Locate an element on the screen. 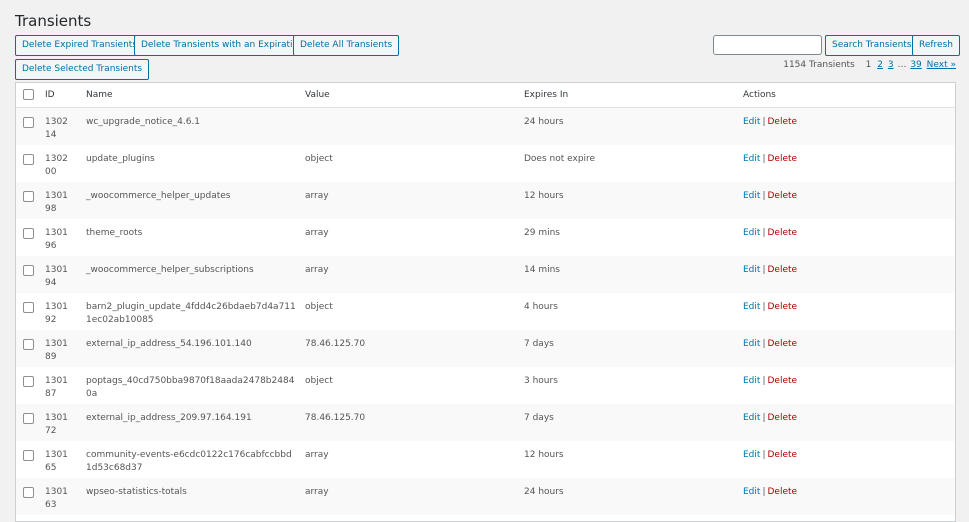  transient-id: 130163 is located at coordinates (56, 498).